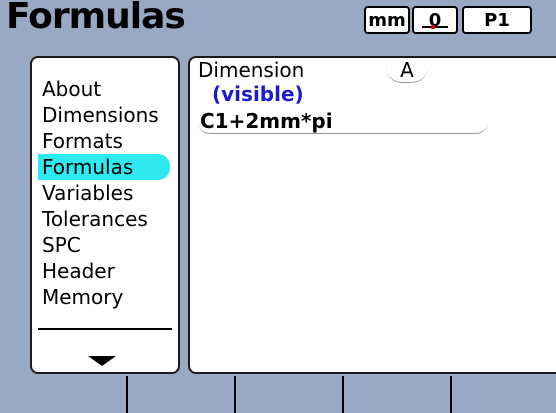  What do you see at coordinates (78, 271) in the screenshot?
I see `menu-item-header: Header` at bounding box center [78, 271].